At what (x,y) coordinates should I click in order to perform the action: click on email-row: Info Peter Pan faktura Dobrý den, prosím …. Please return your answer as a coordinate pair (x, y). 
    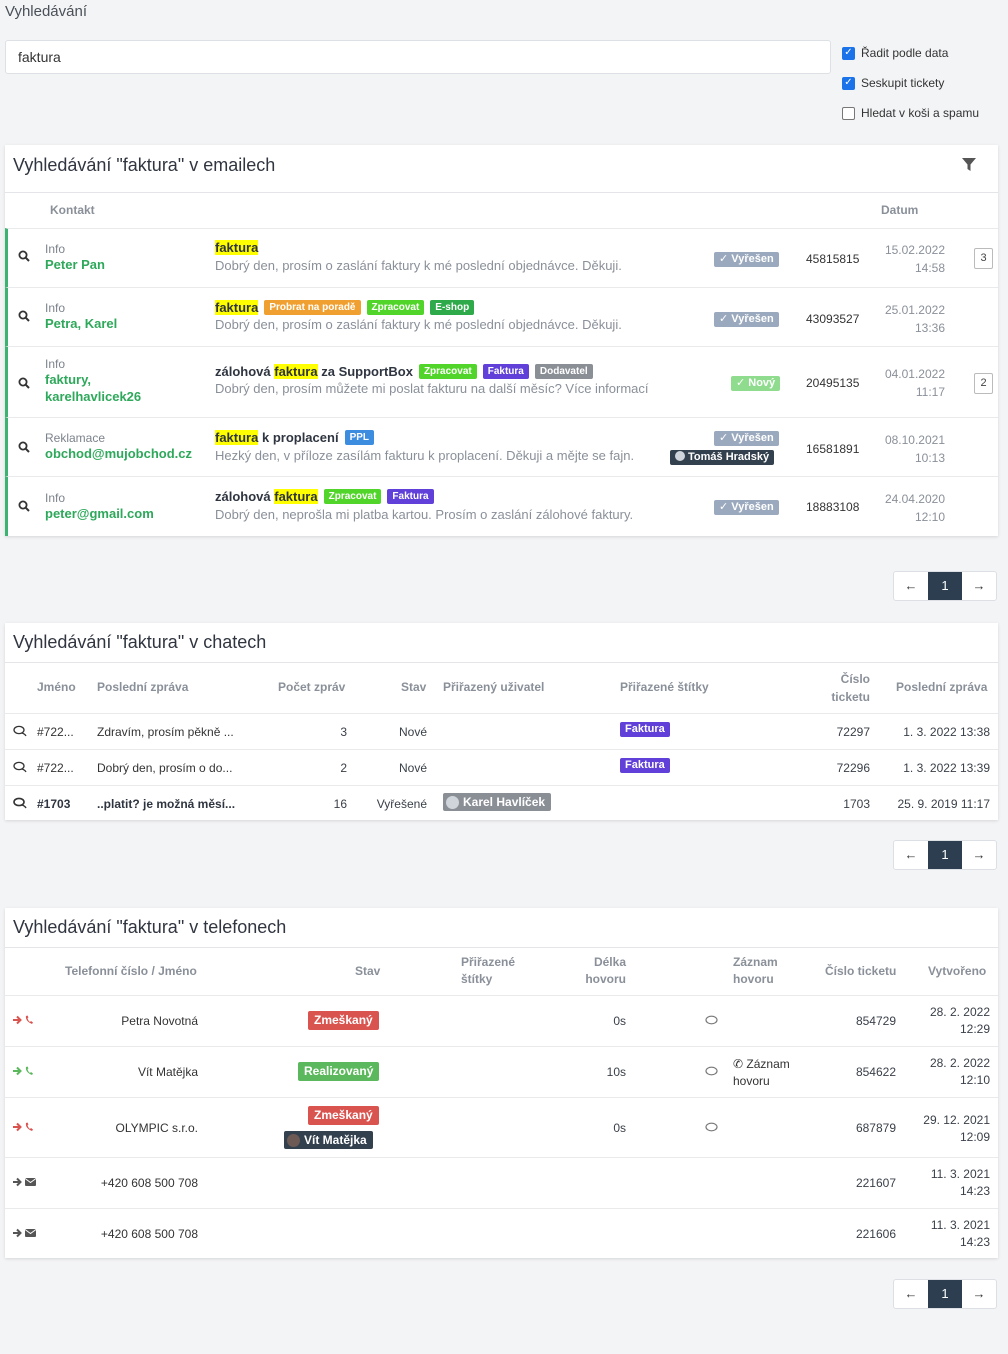
    Looking at the image, I should click on (501, 257).